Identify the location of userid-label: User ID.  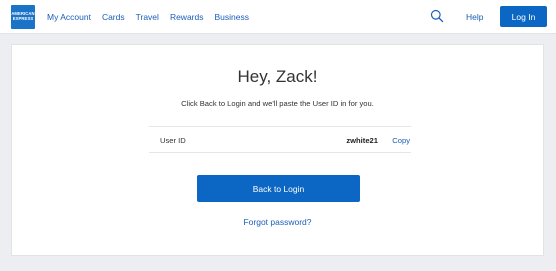
(173, 140).